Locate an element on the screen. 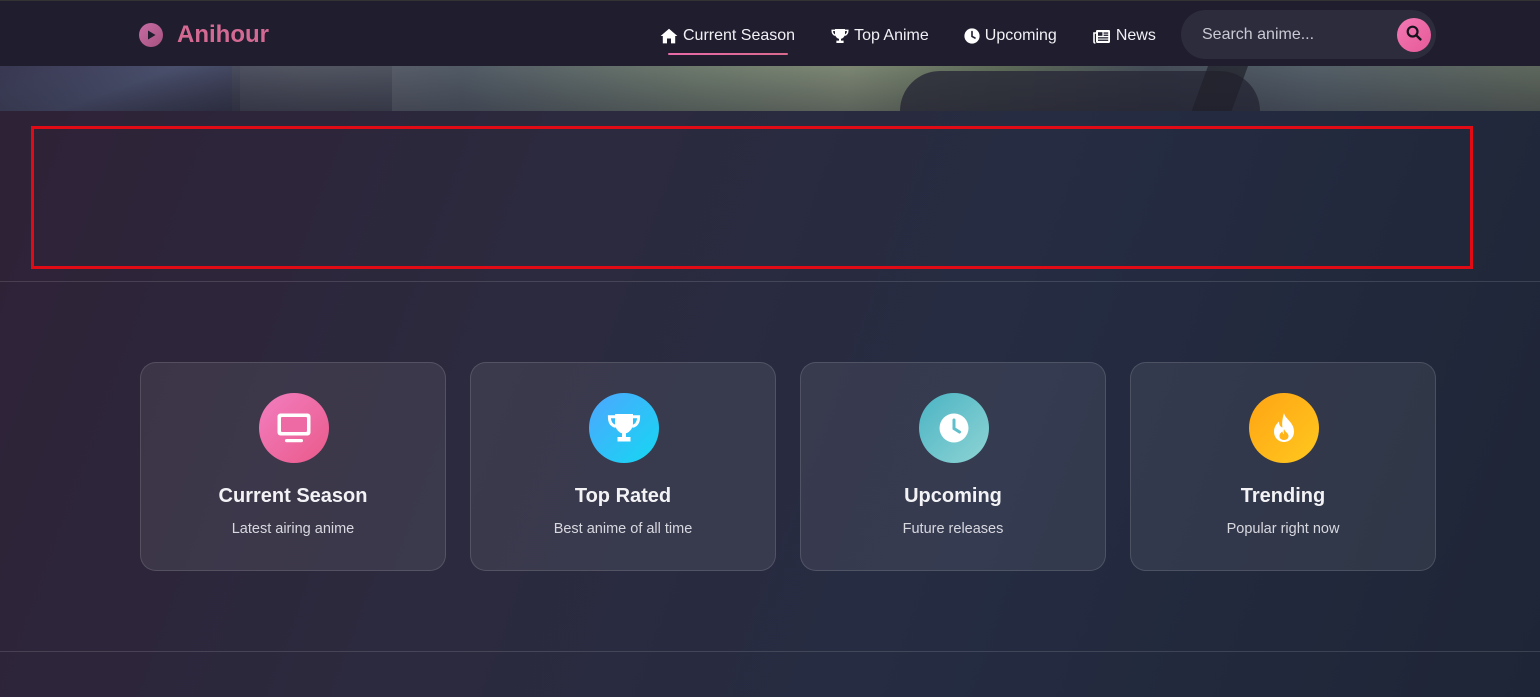 The image size is (1540, 697). category-card-trending: Trending Popular right now is located at coordinates (1283, 466).